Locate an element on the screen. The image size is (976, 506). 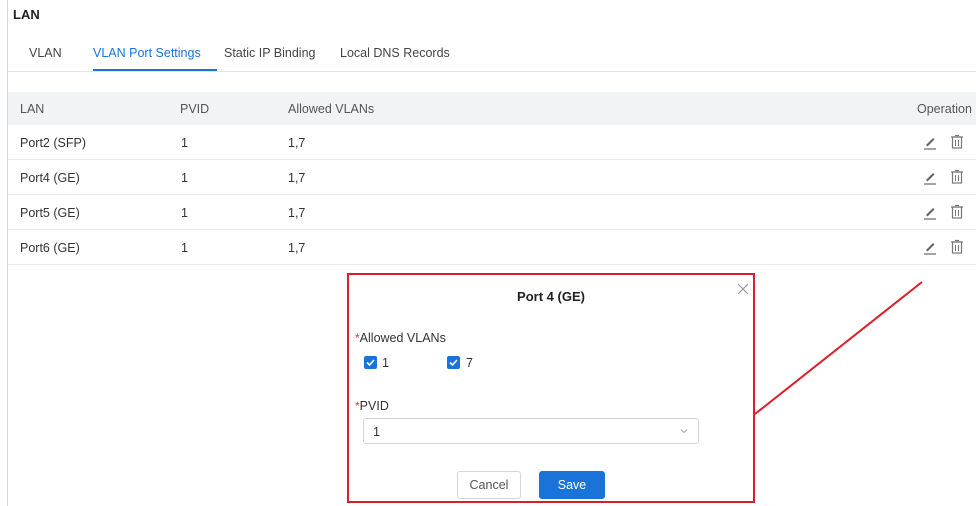
table-row: Port6 (GE) 1 1,7 is located at coordinates (492, 247).